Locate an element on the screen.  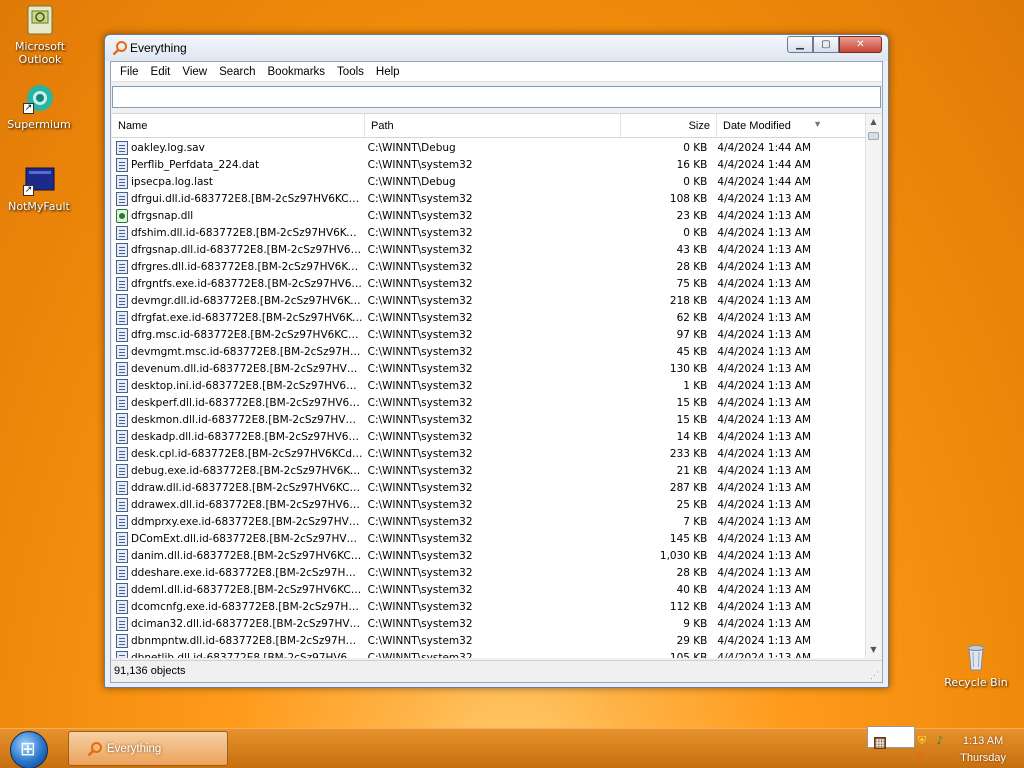
cell-size: 21 KB is located at coordinates (692, 470).